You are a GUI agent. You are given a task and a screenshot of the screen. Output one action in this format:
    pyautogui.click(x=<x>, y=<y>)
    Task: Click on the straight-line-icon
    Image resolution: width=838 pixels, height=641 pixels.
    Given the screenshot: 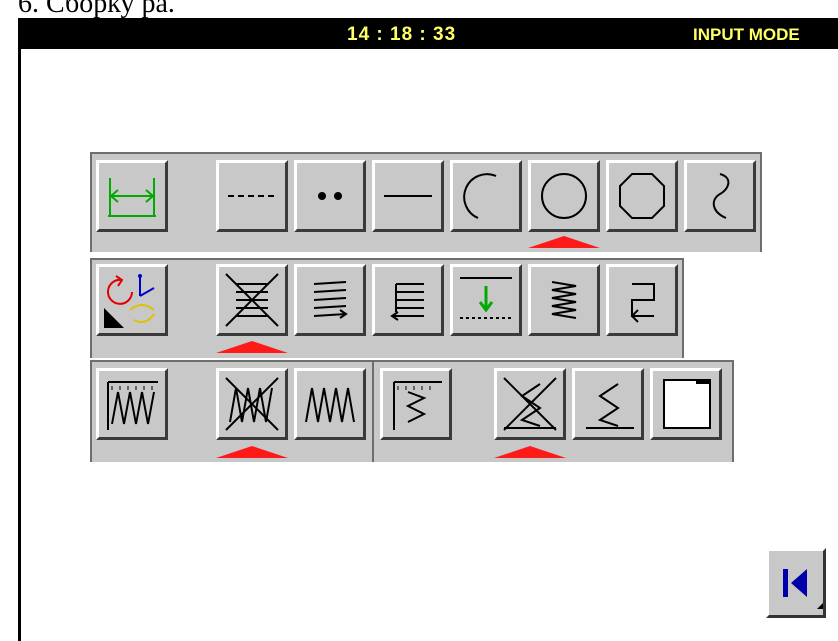 What is the action you would take?
    pyautogui.click(x=408, y=196)
    